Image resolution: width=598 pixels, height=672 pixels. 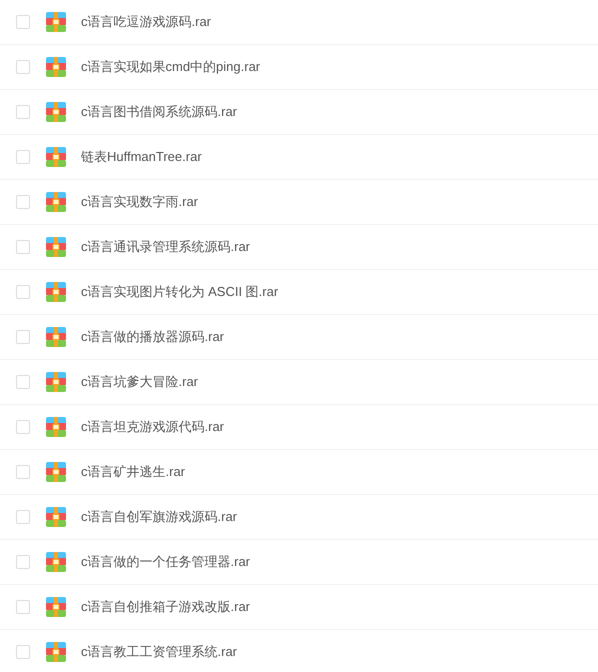 I want to click on file-name: c语言通讯录管理系统源码.rar, so click(x=165, y=247).